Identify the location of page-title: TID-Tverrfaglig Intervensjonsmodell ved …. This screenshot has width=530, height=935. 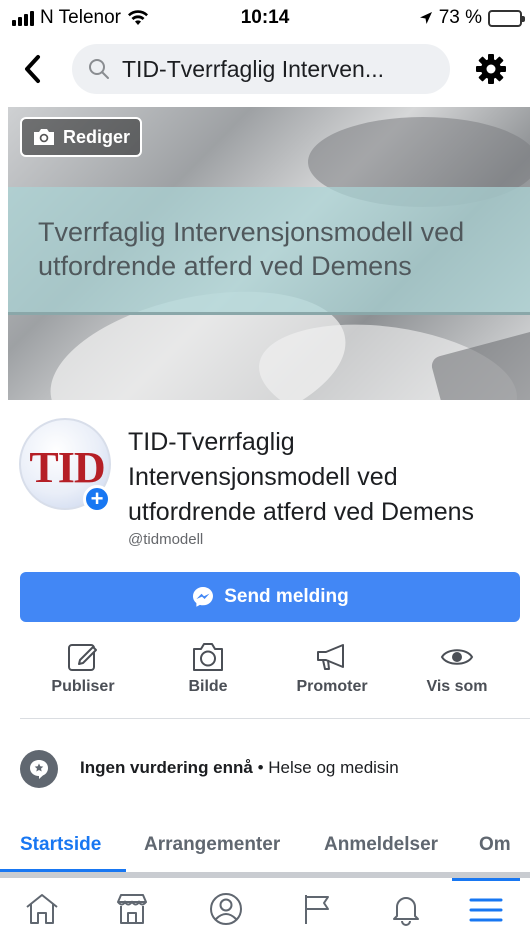
(301, 477).